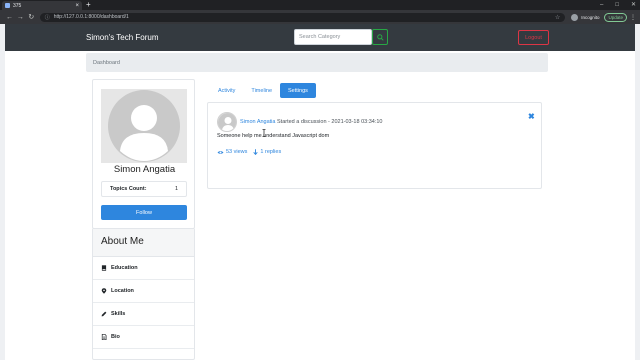  What do you see at coordinates (176, 189) in the screenshot?
I see `topics-count-value: 1` at bounding box center [176, 189].